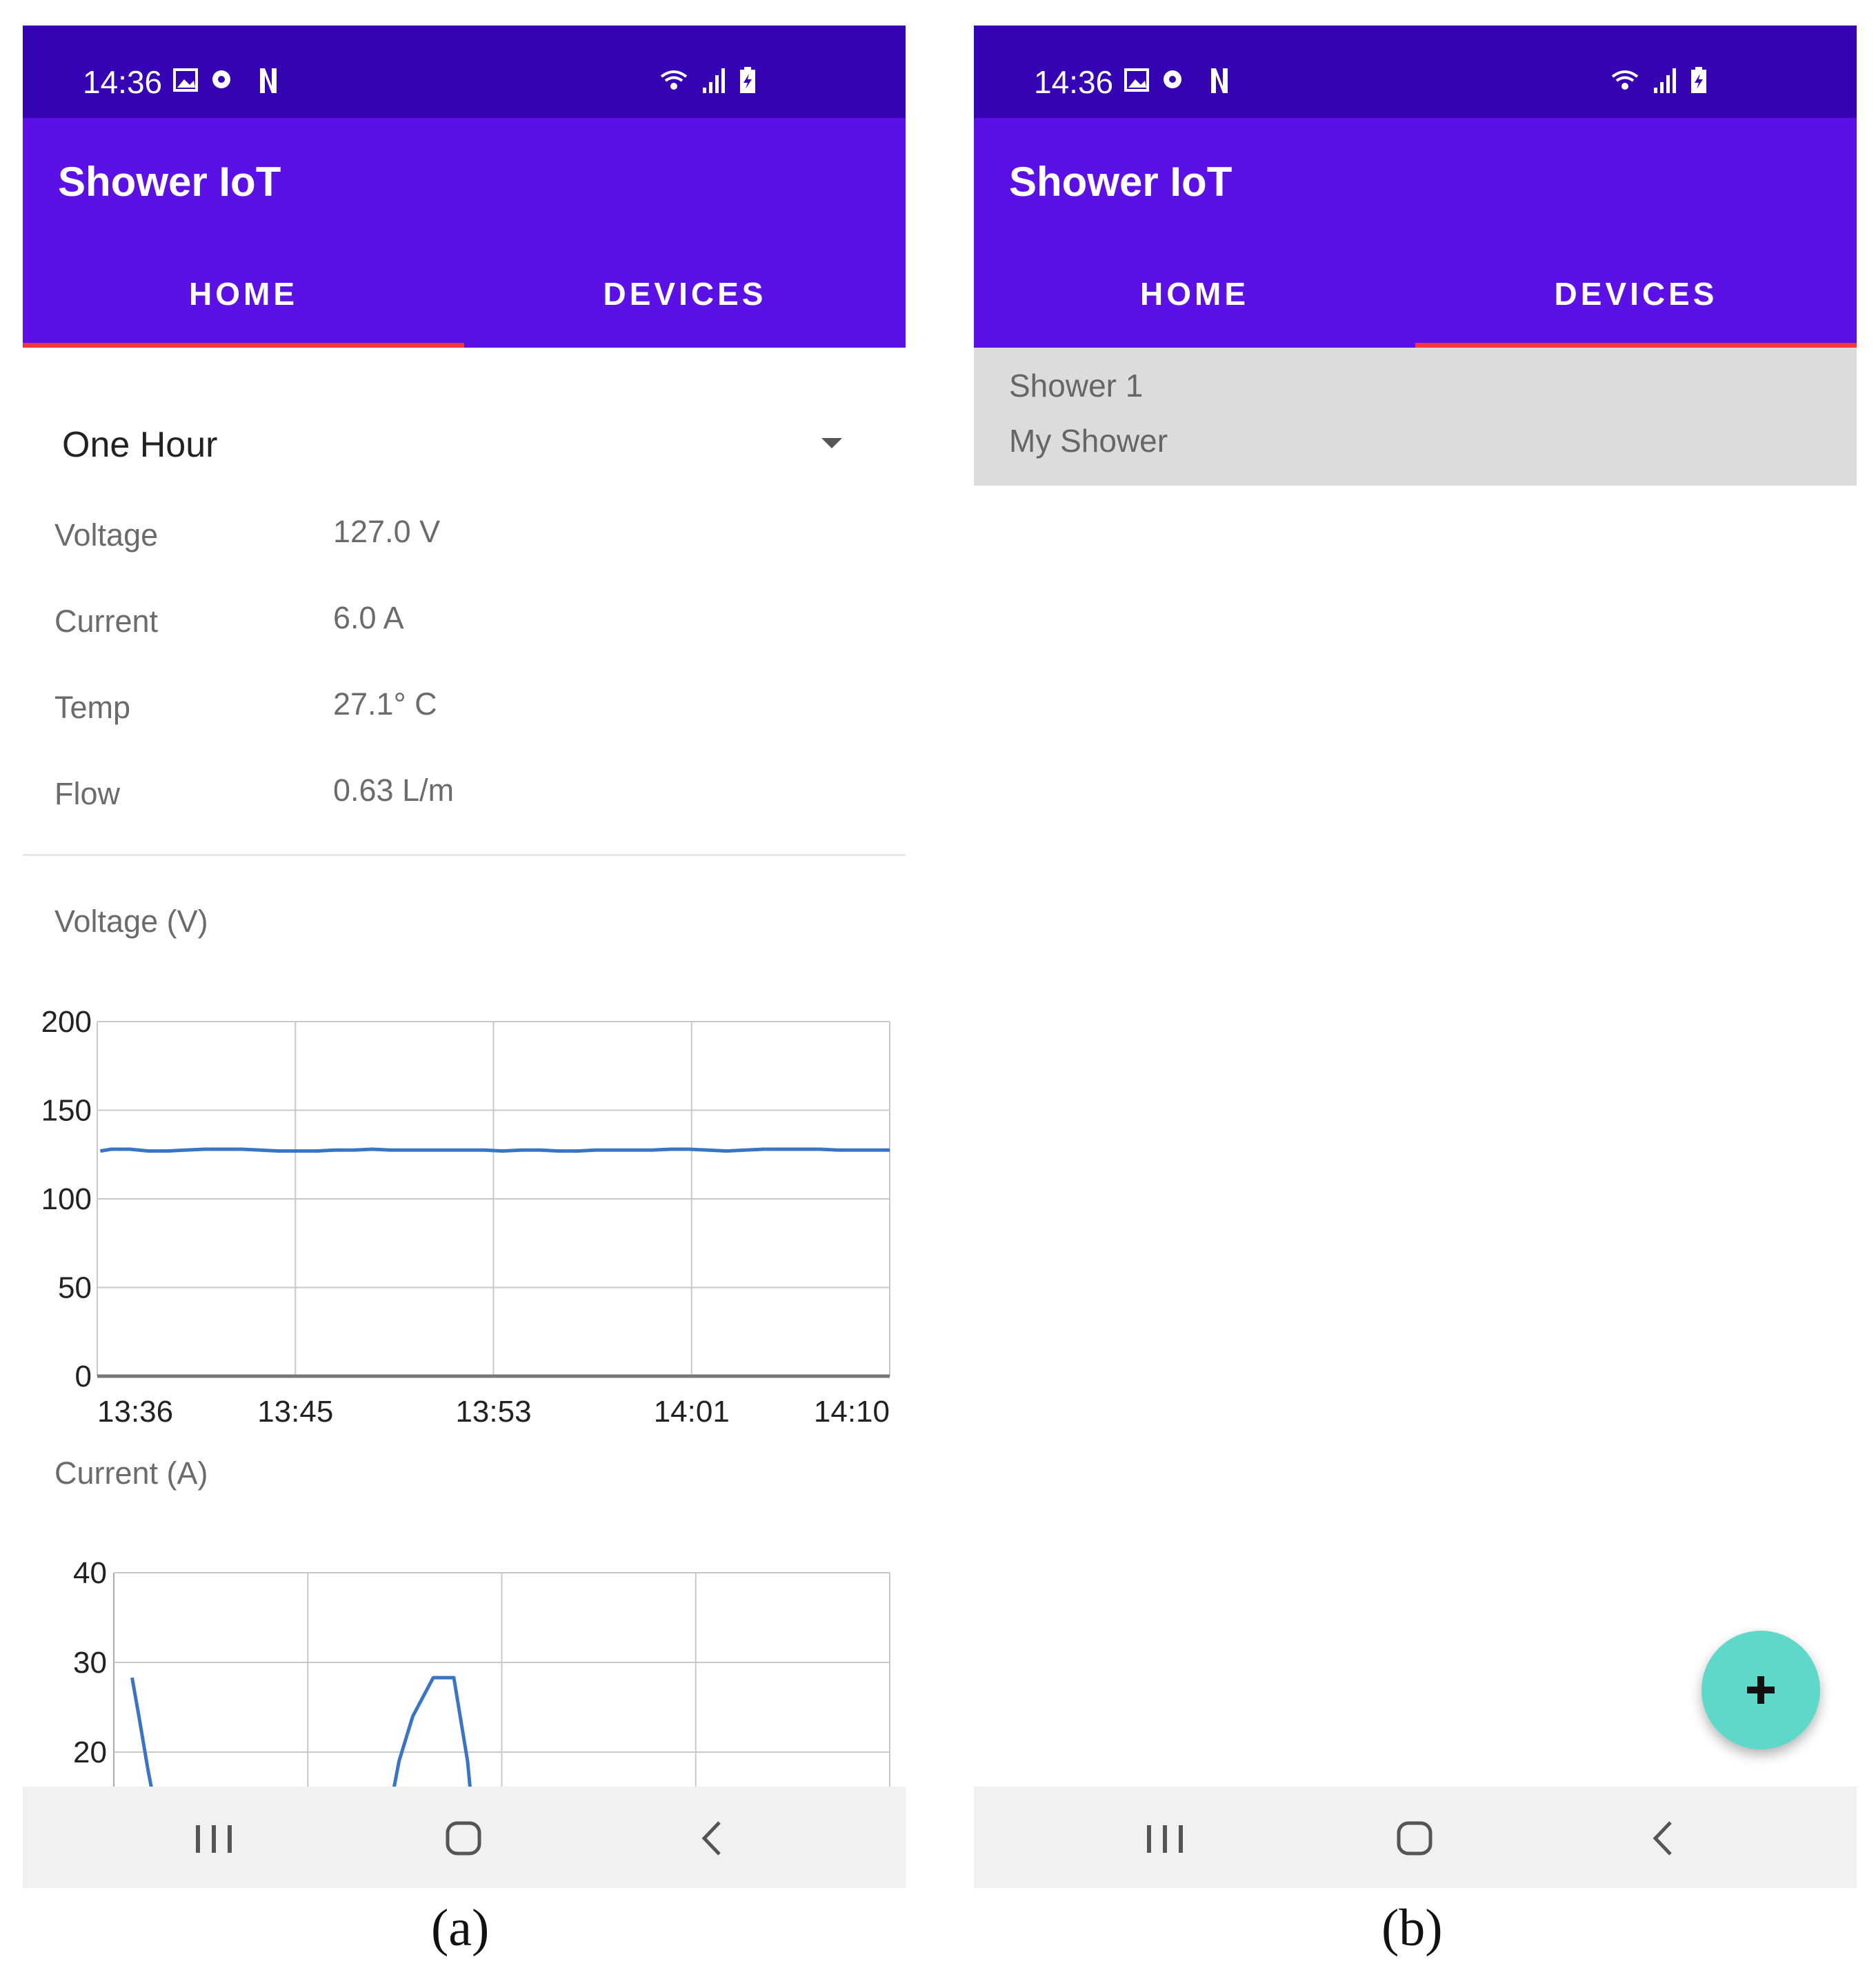 The image size is (1876, 1988). What do you see at coordinates (66, 1111) in the screenshot?
I see `y-tick-label: 150` at bounding box center [66, 1111].